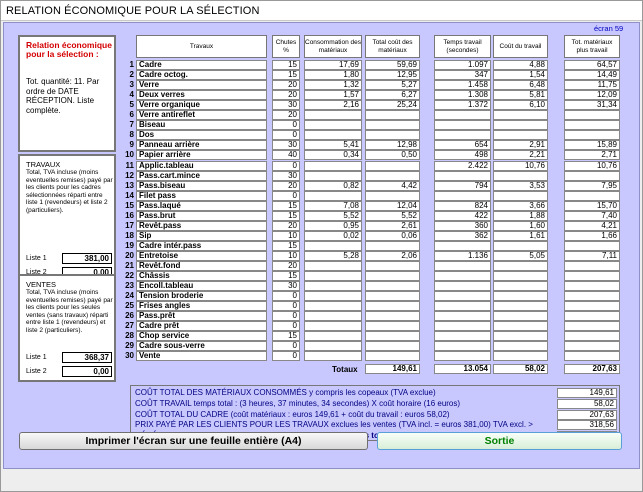  What do you see at coordinates (201, 276) in the screenshot?
I see `row-name: Châssis` at bounding box center [201, 276].